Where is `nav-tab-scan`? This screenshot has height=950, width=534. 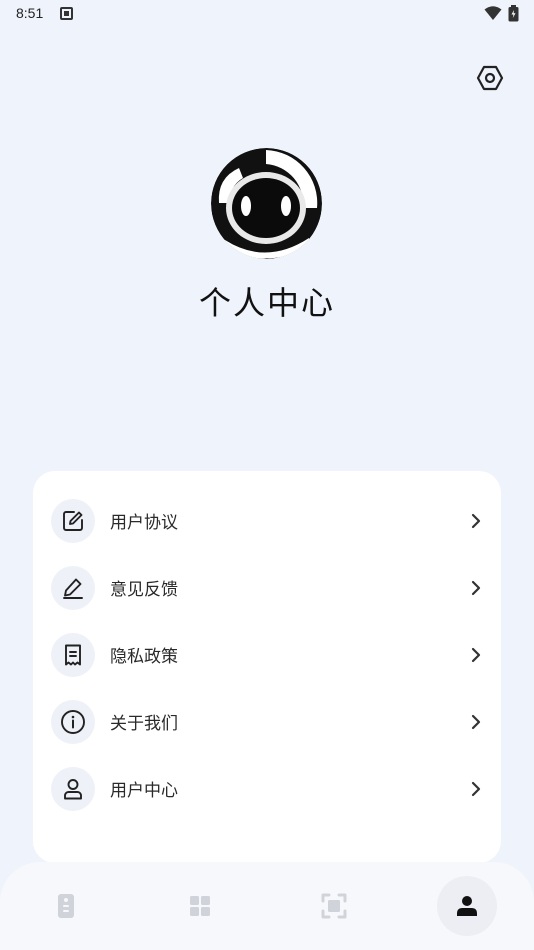 nav-tab-scan is located at coordinates (334, 906).